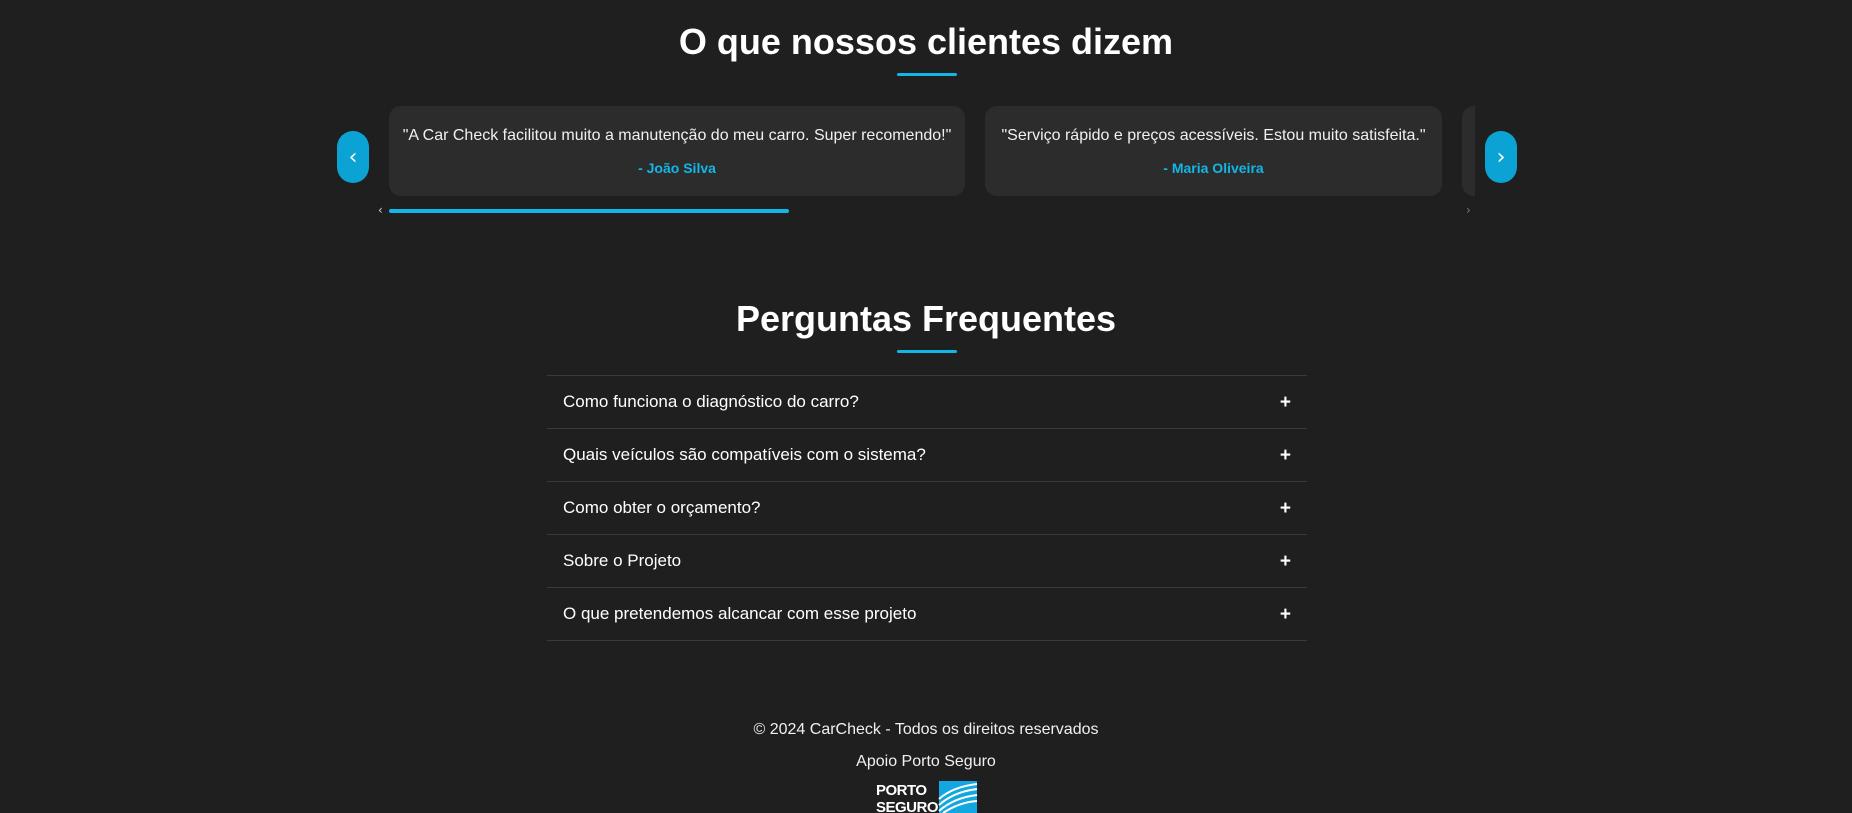  I want to click on testimonials-title: O que nossos clientes dizem, so click(926, 41).